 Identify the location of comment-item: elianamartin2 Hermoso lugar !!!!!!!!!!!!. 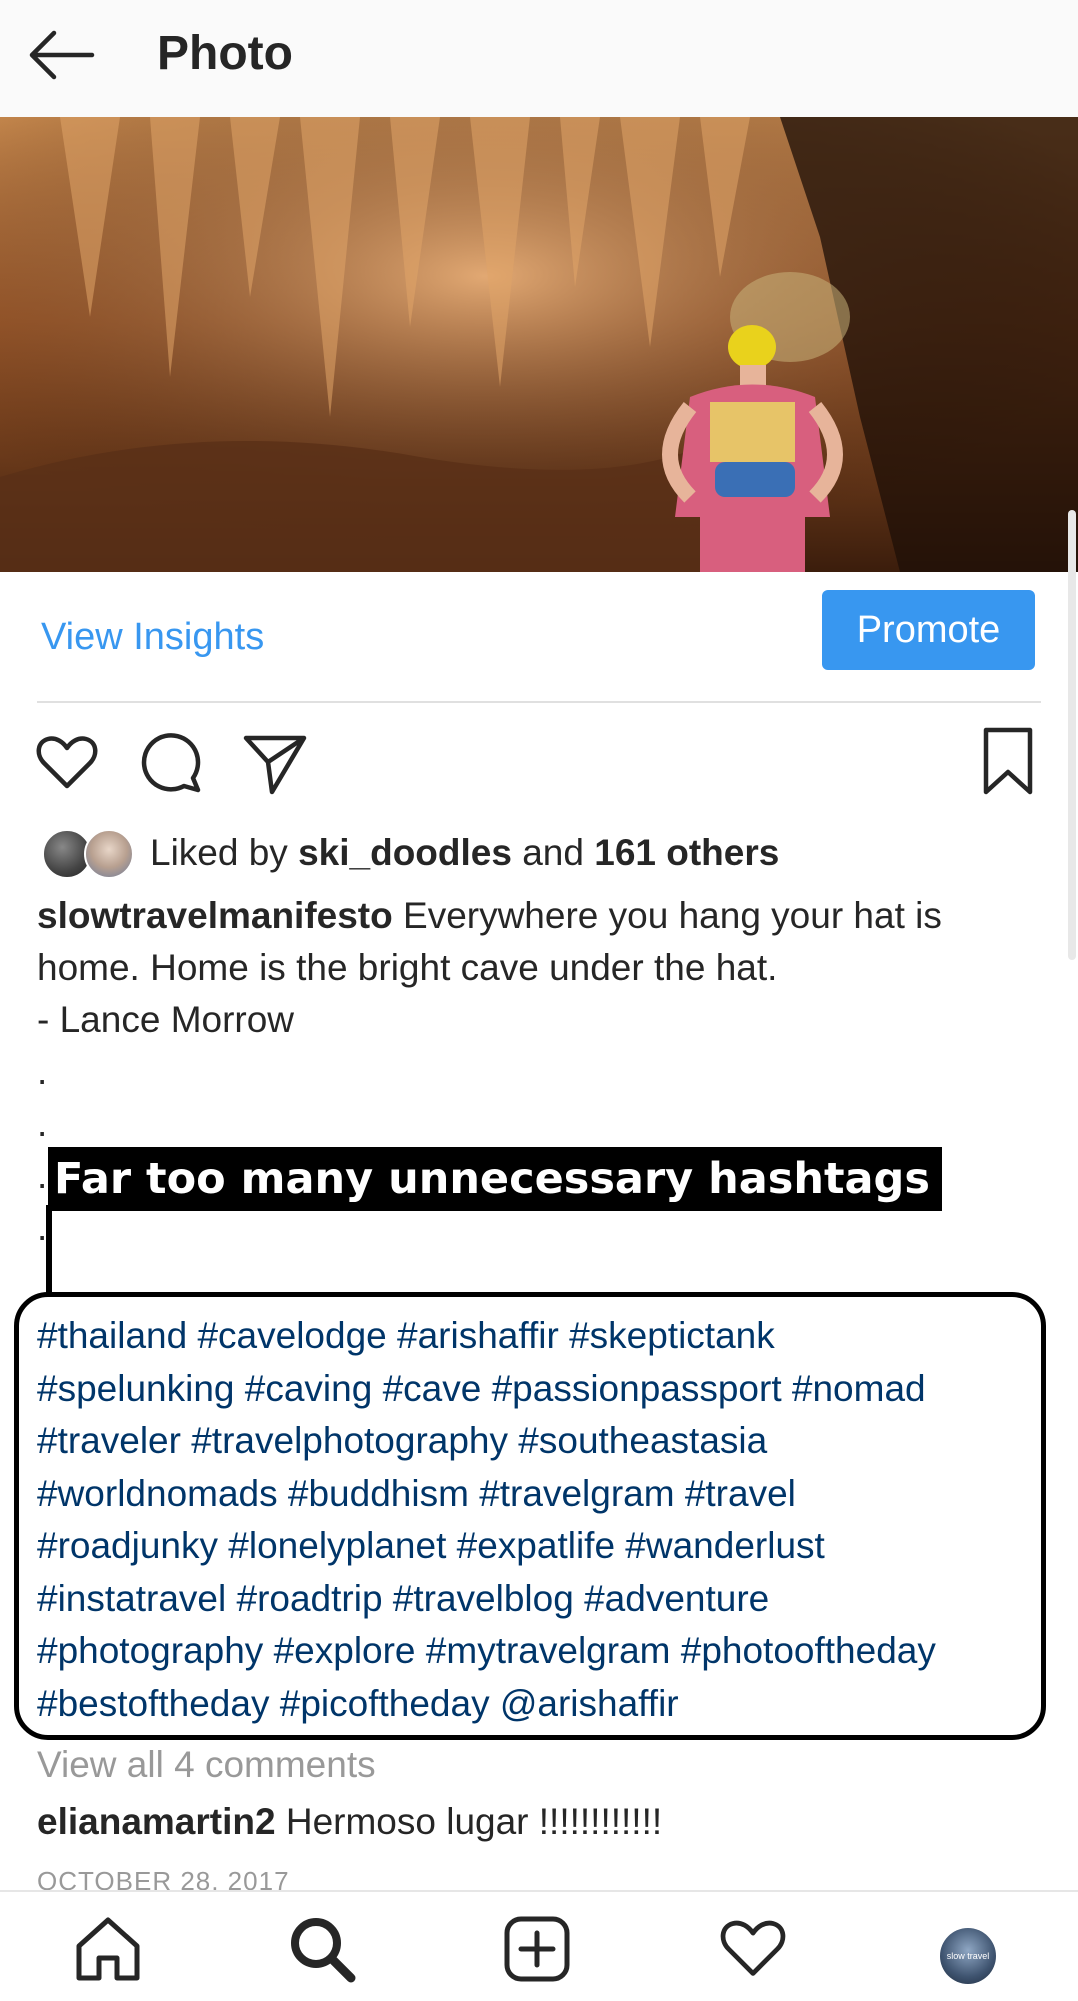
(349, 1822).